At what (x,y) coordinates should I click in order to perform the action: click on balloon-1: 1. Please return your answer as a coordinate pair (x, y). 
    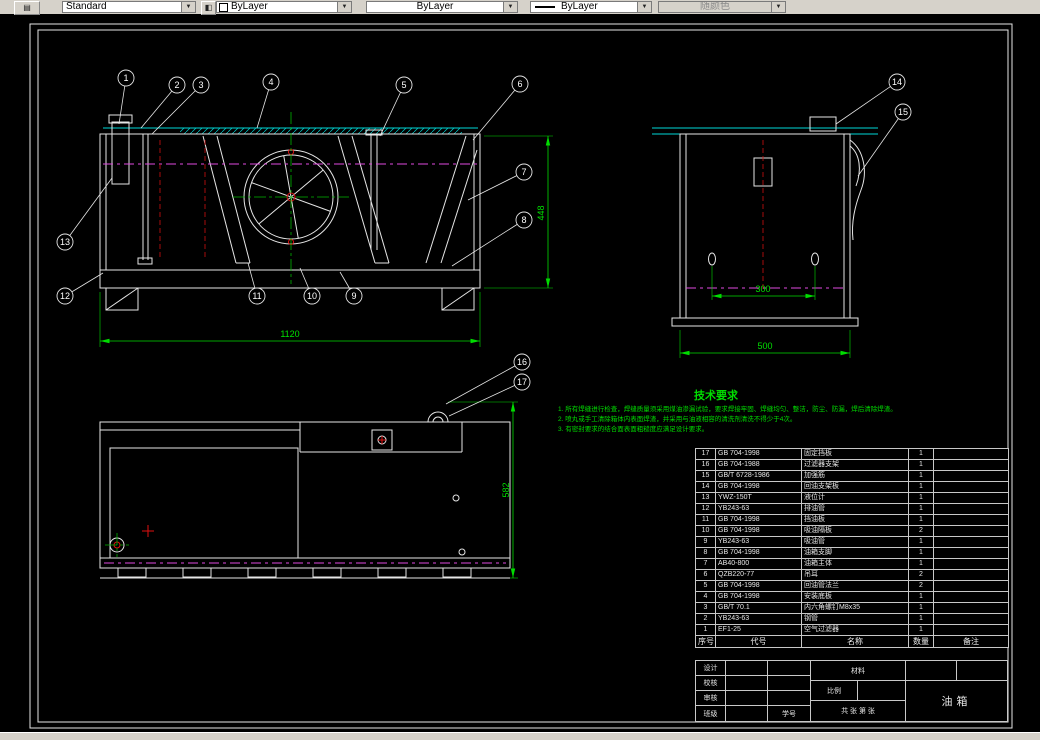
    Looking at the image, I should click on (125, 78).